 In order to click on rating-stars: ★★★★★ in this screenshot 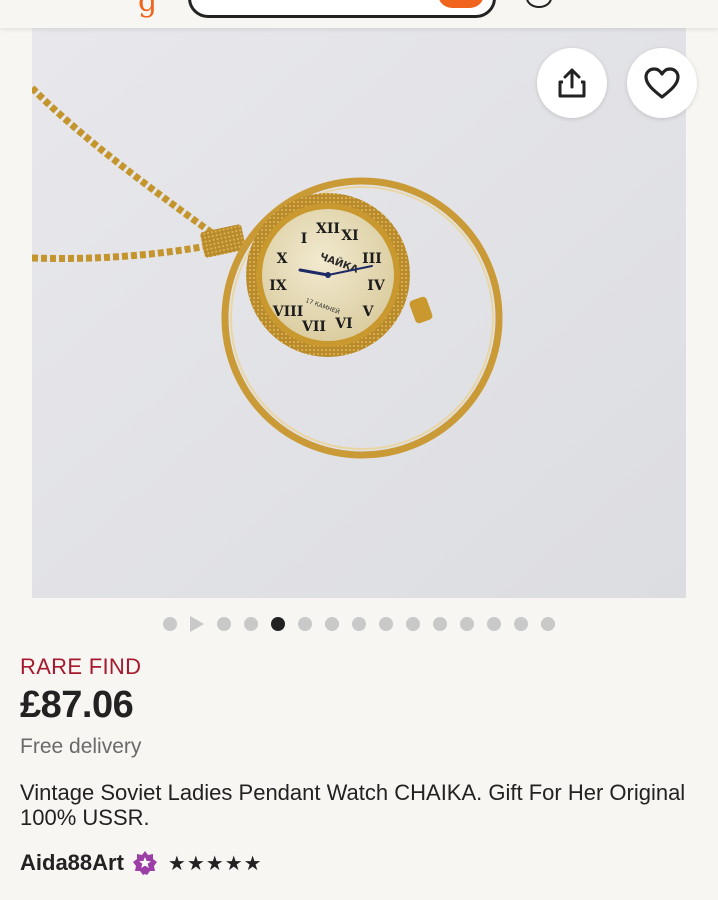, I will do `click(215, 863)`.